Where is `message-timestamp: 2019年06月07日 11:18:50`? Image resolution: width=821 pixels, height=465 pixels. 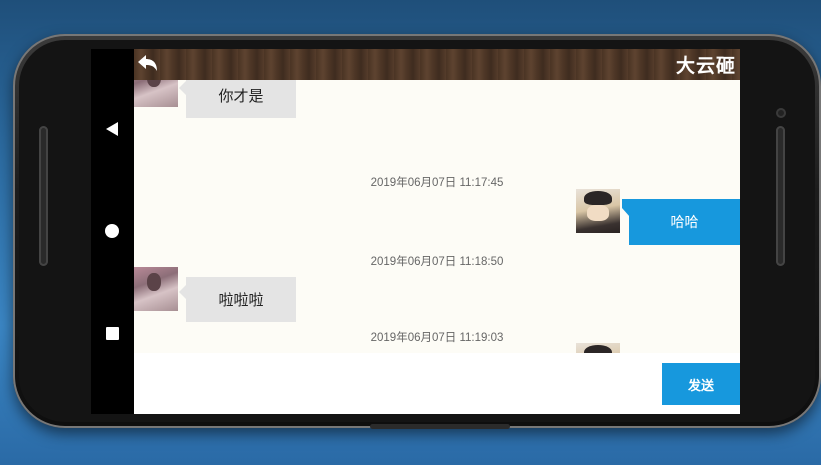
message-timestamp: 2019年06月07日 11:18:50 is located at coordinates (437, 262).